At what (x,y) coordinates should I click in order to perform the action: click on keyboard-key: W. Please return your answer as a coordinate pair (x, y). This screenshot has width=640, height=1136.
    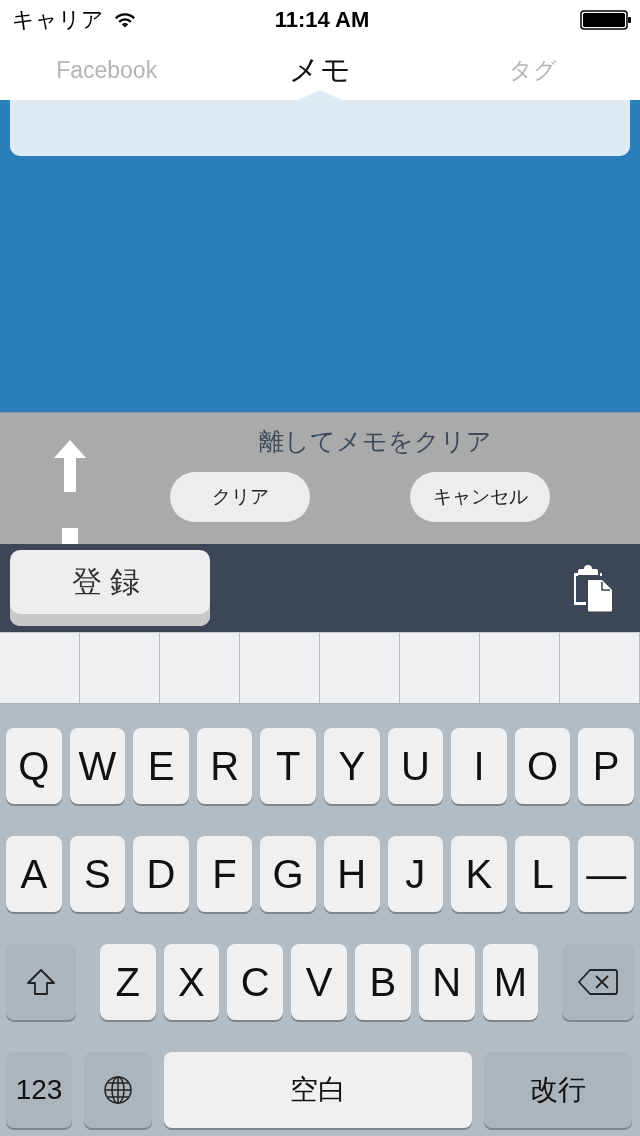
    Looking at the image, I should click on (97, 766).